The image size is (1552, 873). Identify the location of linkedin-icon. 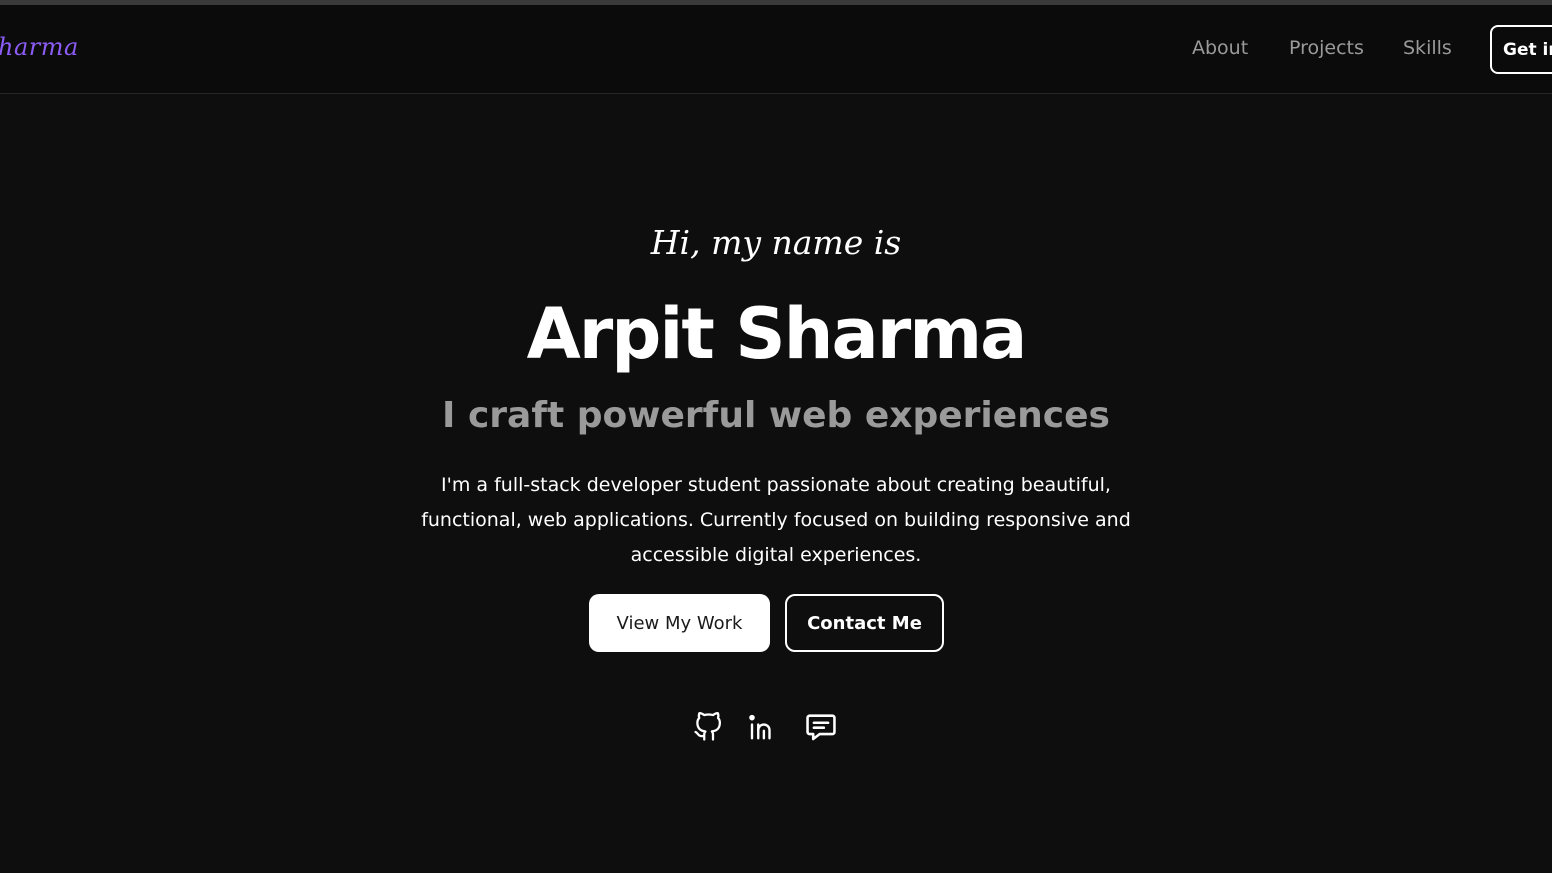
(760, 727).